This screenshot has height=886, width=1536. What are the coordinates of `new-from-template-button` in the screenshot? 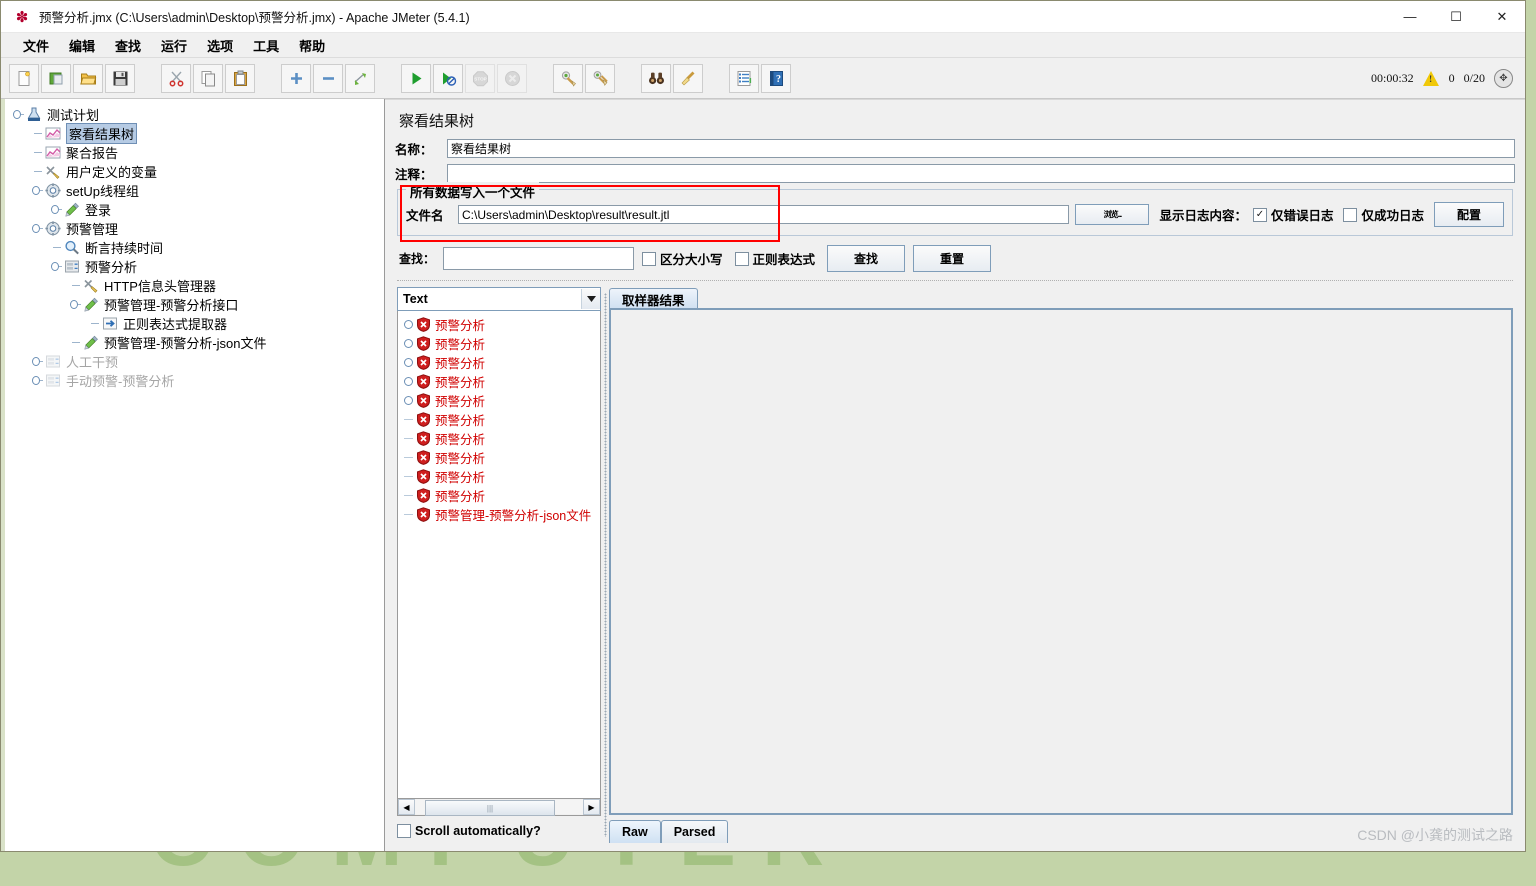 It's located at (56, 78).